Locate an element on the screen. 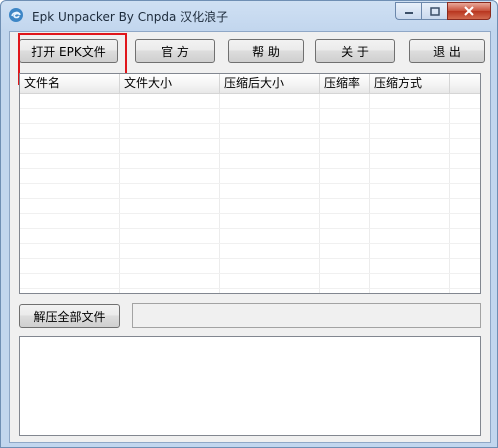 This screenshot has height=448, width=498. column-header-name: 文件名 is located at coordinates (70, 83).